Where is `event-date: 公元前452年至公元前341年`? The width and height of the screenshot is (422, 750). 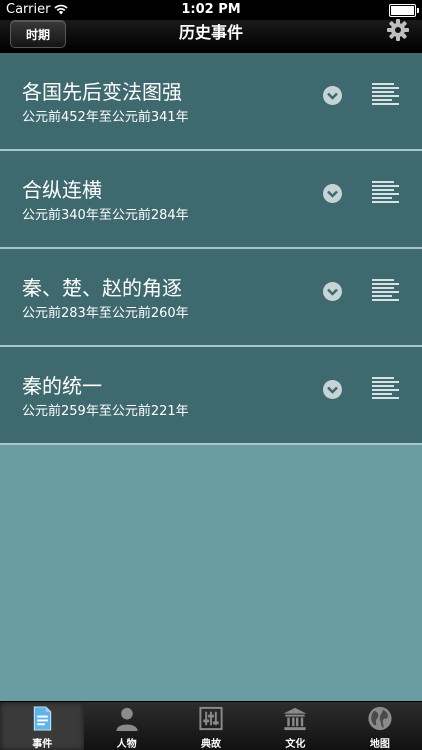 event-date: 公元前452年至公元前341年 is located at coordinates (105, 117).